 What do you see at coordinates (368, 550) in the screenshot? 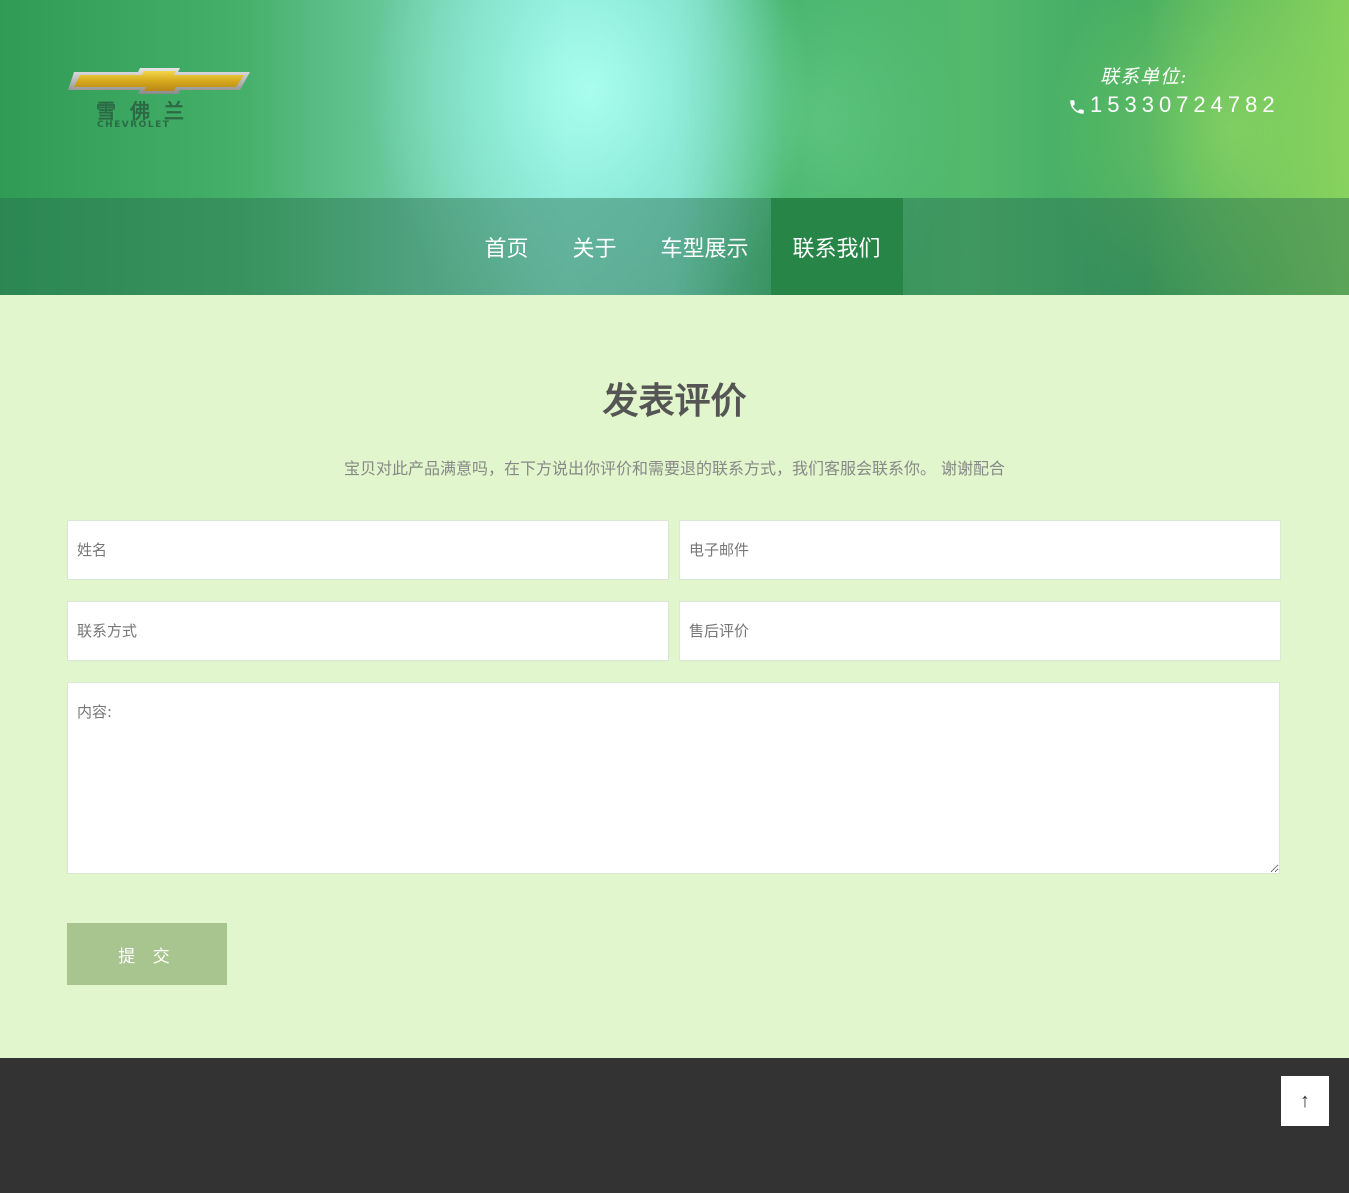
I see `name-input` at bounding box center [368, 550].